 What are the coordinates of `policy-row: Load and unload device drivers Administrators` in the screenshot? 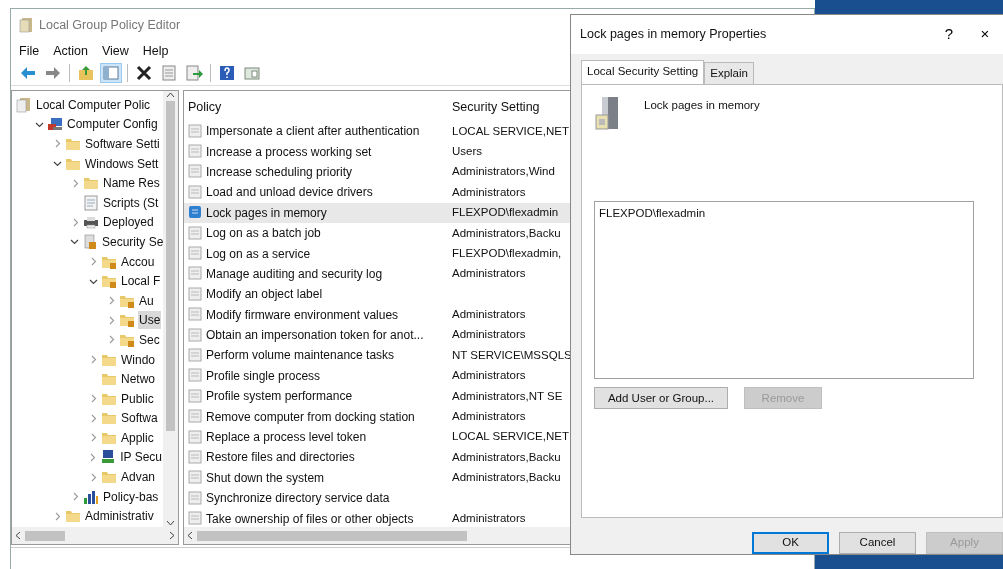 It's located at (498, 192).